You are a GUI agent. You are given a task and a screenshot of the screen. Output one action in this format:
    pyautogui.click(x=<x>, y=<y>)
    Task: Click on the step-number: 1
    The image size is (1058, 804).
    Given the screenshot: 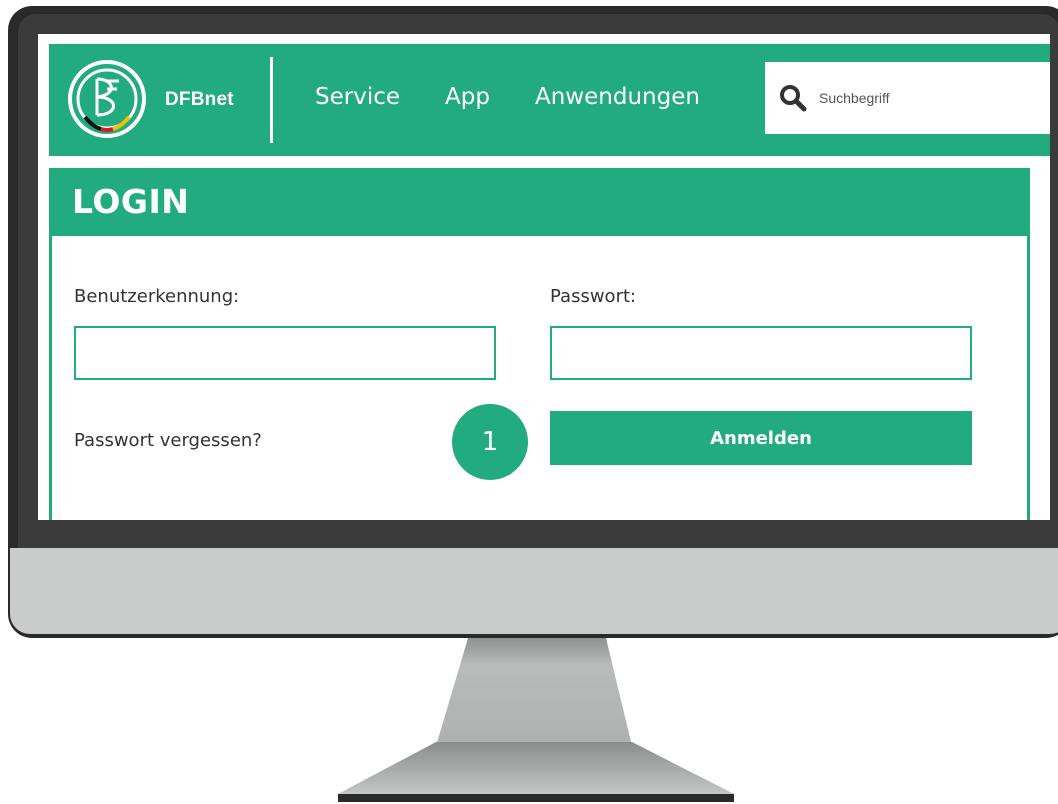 What is the action you would take?
    pyautogui.click(x=490, y=442)
    